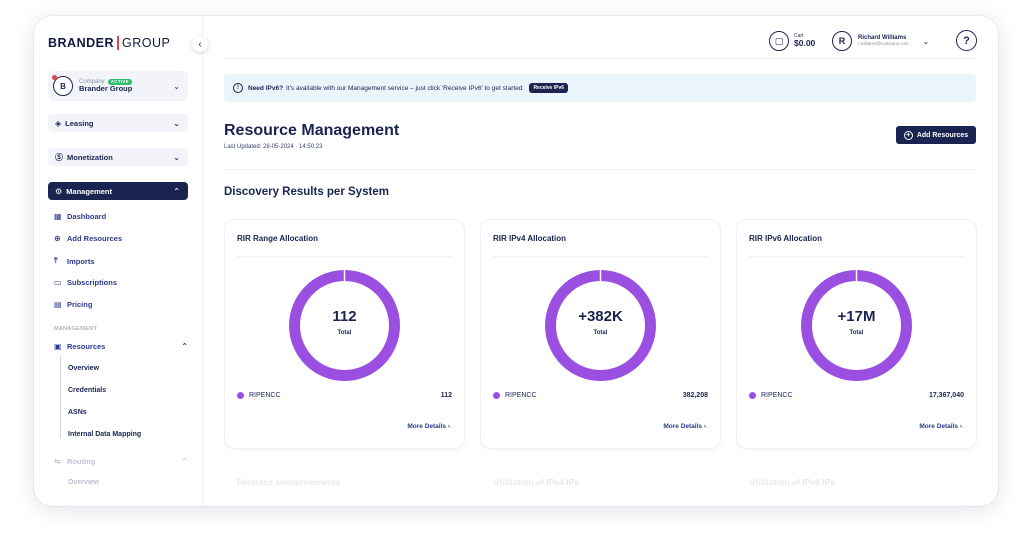  What do you see at coordinates (109, 43) in the screenshot?
I see `brand-logo: BRANDER GROUP` at bounding box center [109, 43].